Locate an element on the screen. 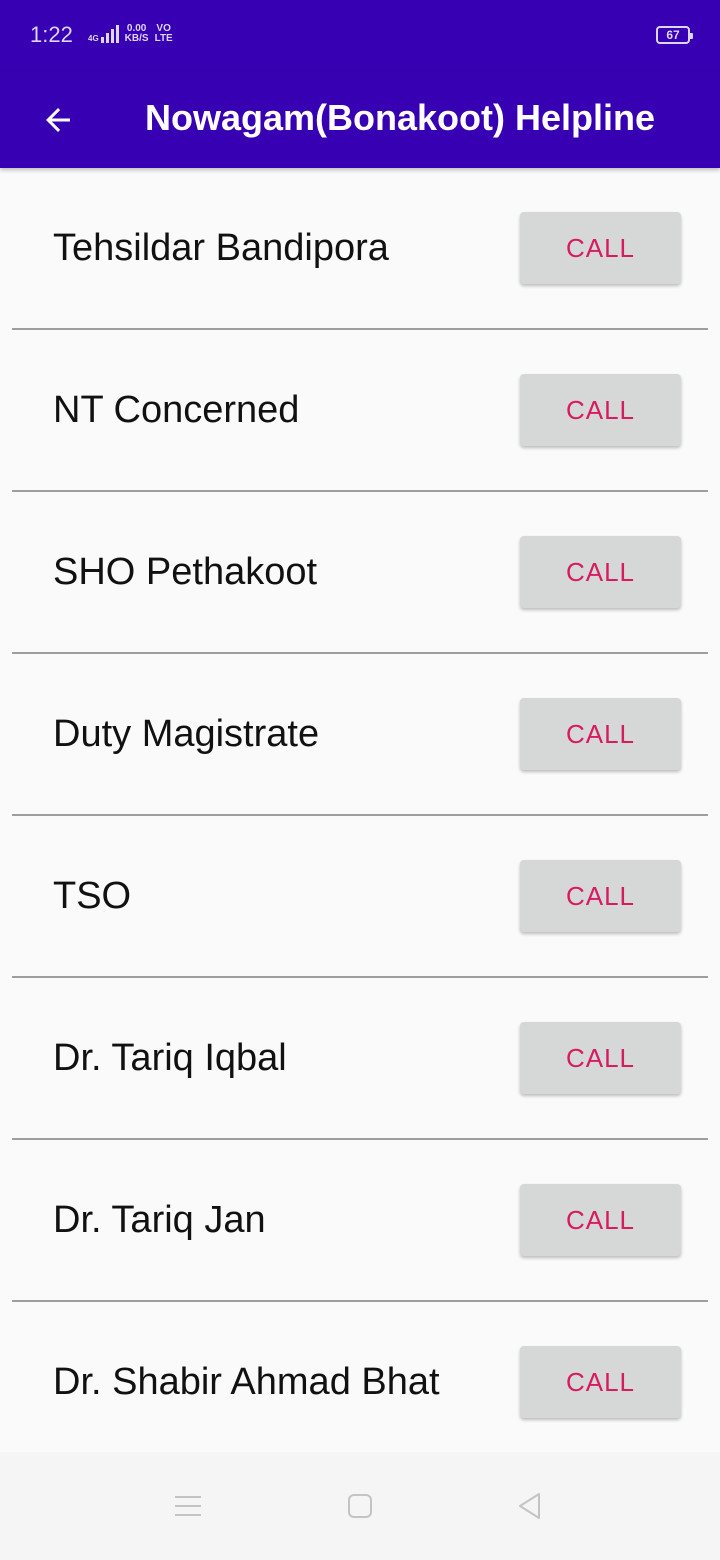 Image resolution: width=720 pixels, height=1560 pixels. contact-name: Duty Magistrate is located at coordinates (186, 734).